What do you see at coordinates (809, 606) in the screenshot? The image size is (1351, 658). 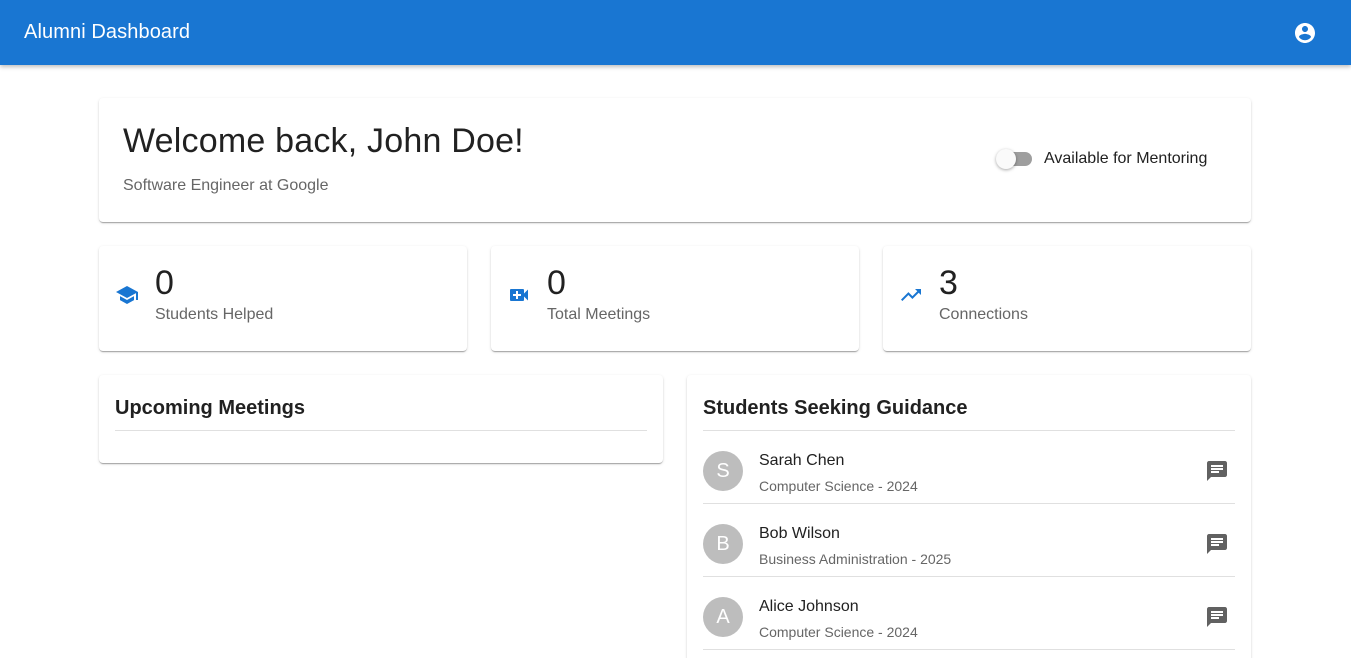 I see `student-name: Alice Johnson` at bounding box center [809, 606].